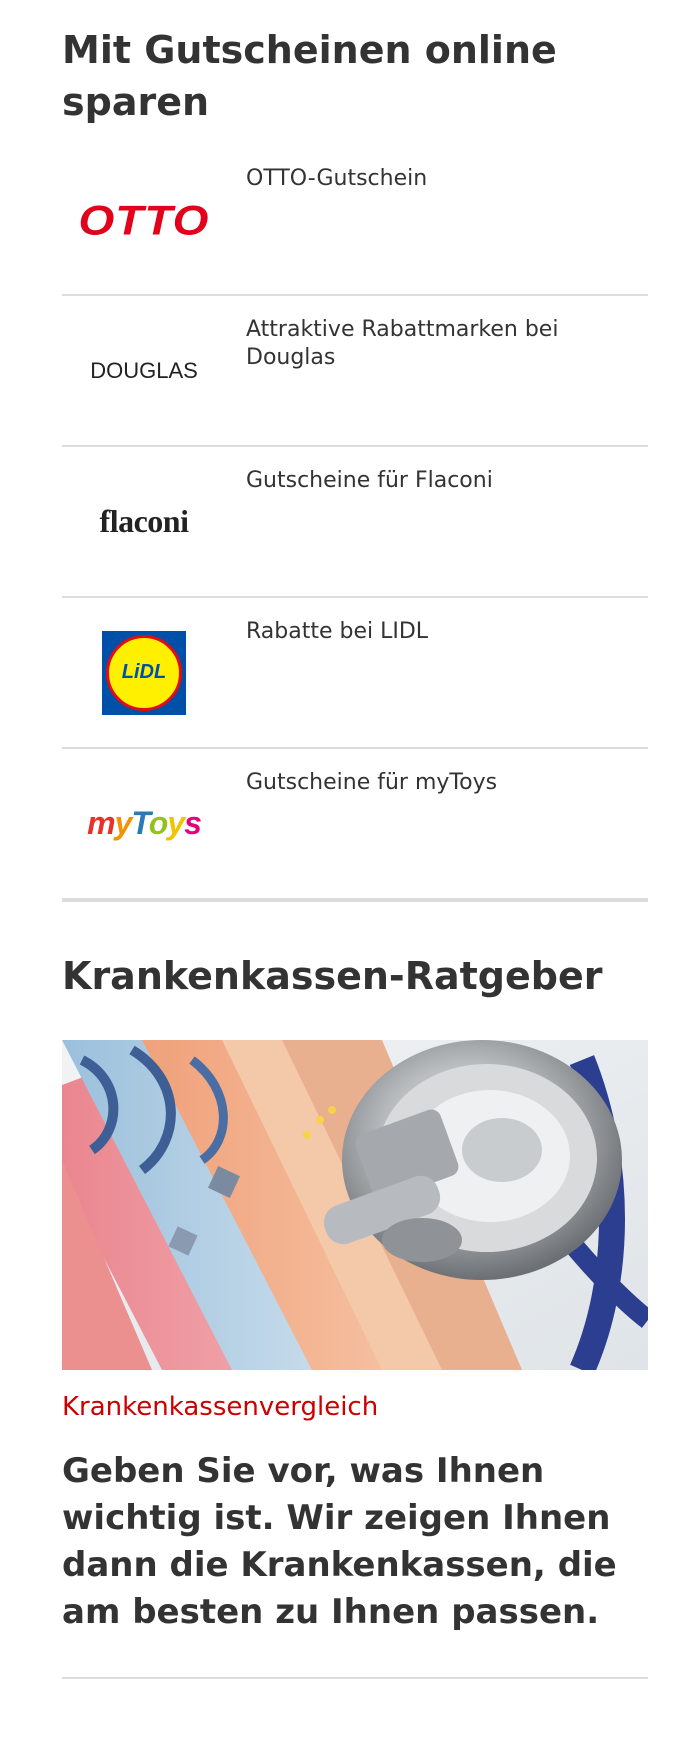 The width and height of the screenshot is (700, 1760). I want to click on voucher-item-flaconi: flaconi Gutscheine für Flaconi, so click(355, 522).